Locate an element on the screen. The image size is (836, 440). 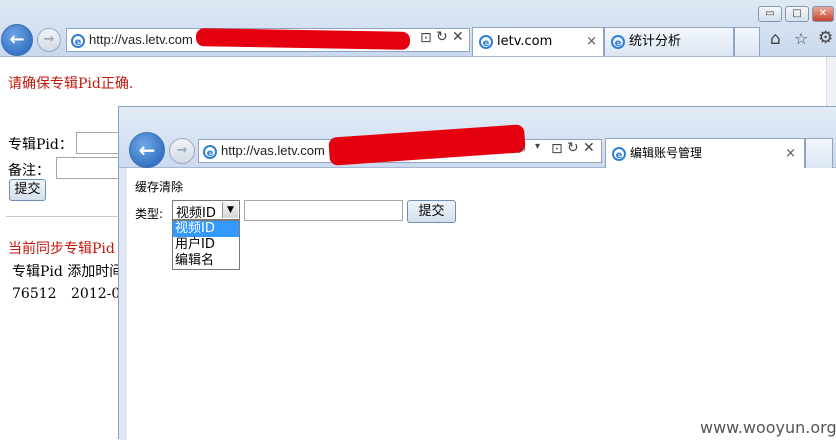
gear-icon: ⚙ is located at coordinates (825, 38).